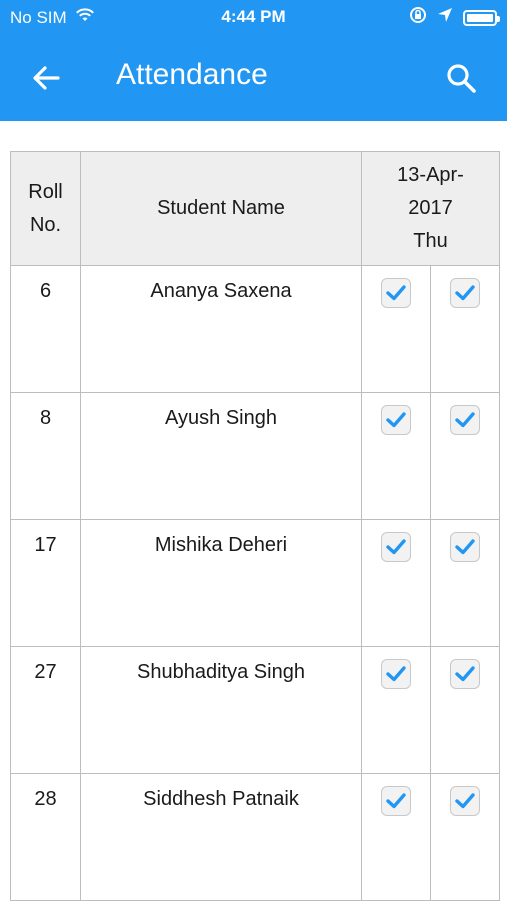 The height and width of the screenshot is (901, 507). I want to click on roll-number: 28, so click(45, 799).